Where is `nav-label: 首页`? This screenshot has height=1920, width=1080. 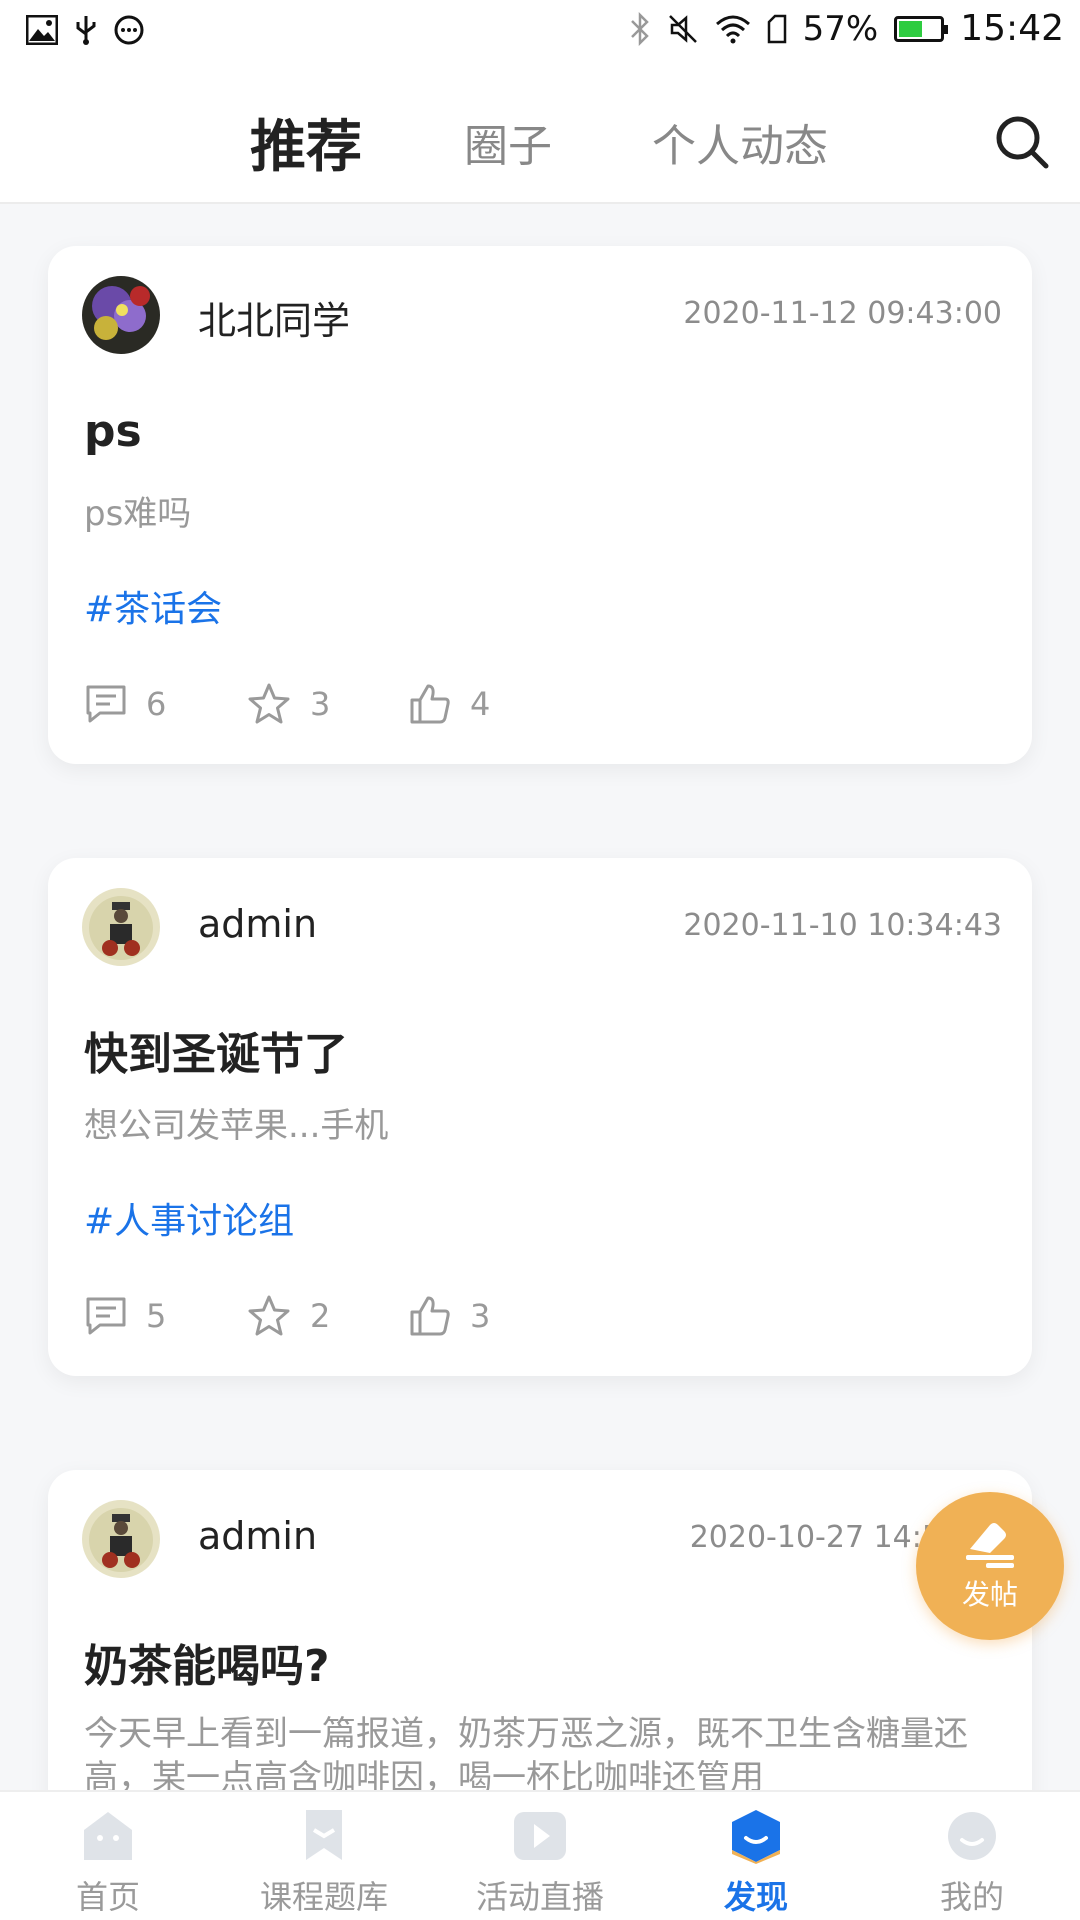 nav-label: 首页 is located at coordinates (107, 1897).